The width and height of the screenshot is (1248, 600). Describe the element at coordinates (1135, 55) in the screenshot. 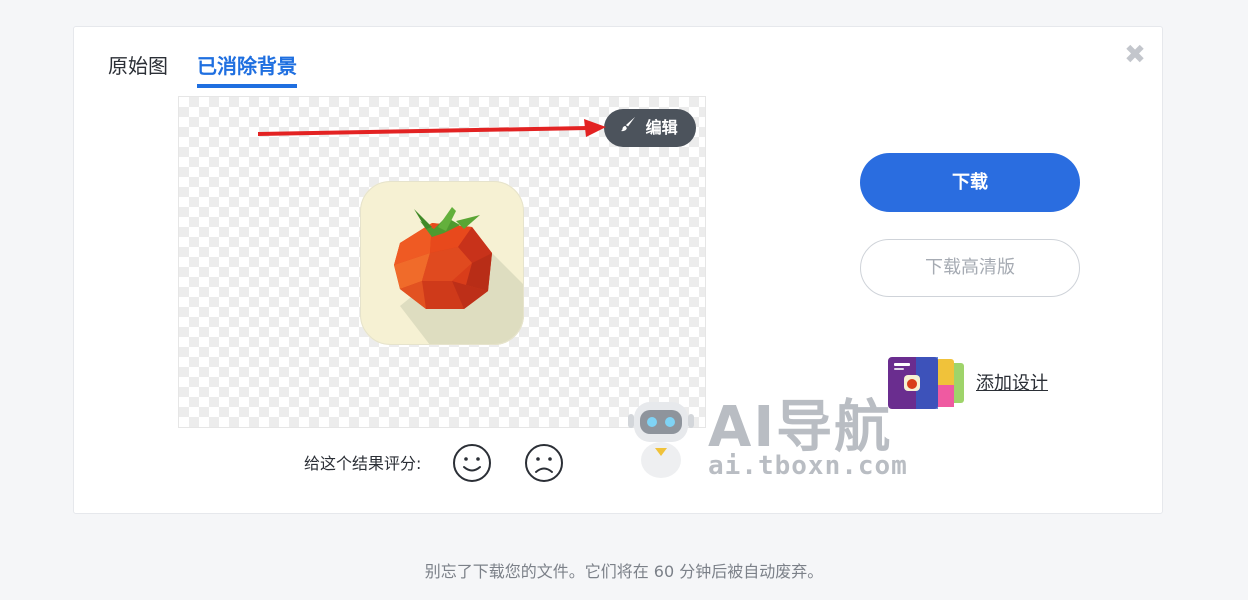

I see `close-icon: ✖` at that location.